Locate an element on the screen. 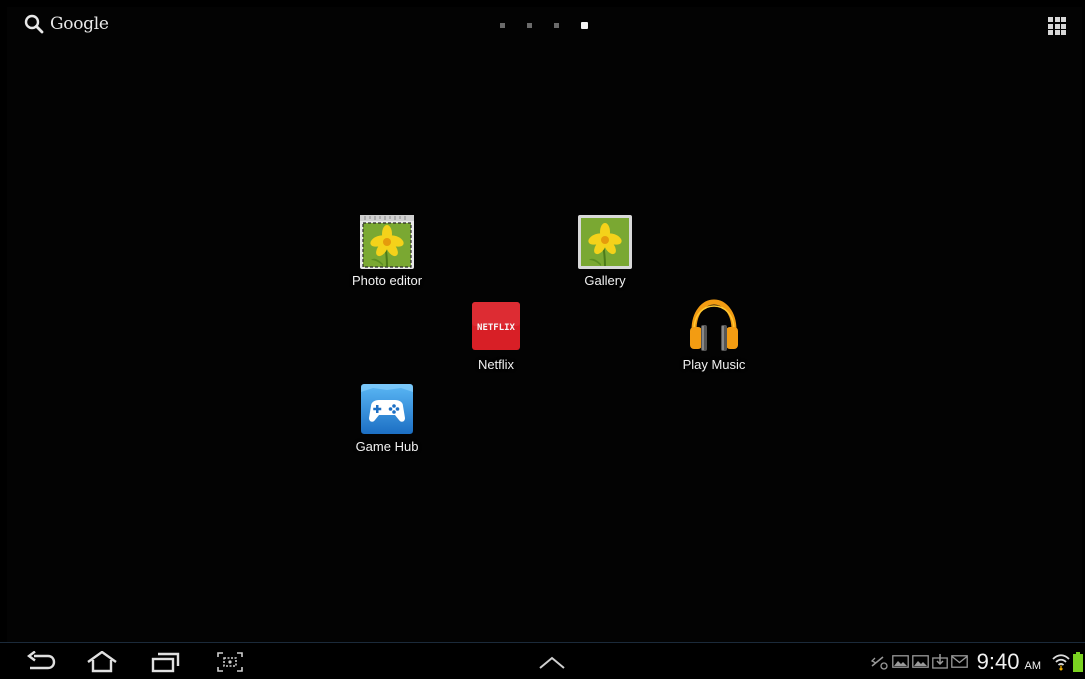 The image size is (1085, 679). status-area: 9:40 AM is located at coordinates (977, 661).